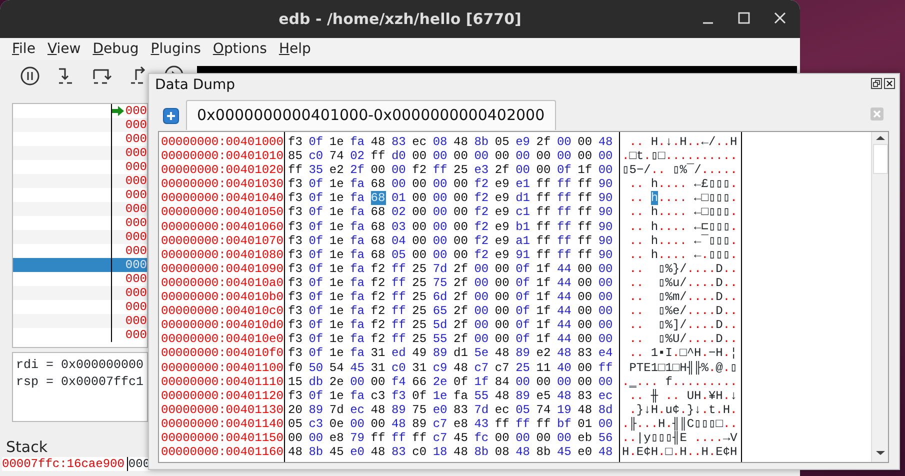 Image resolution: width=905 pixels, height=476 pixels. What do you see at coordinates (294, 49) in the screenshot?
I see `menu-item: Help` at bounding box center [294, 49].